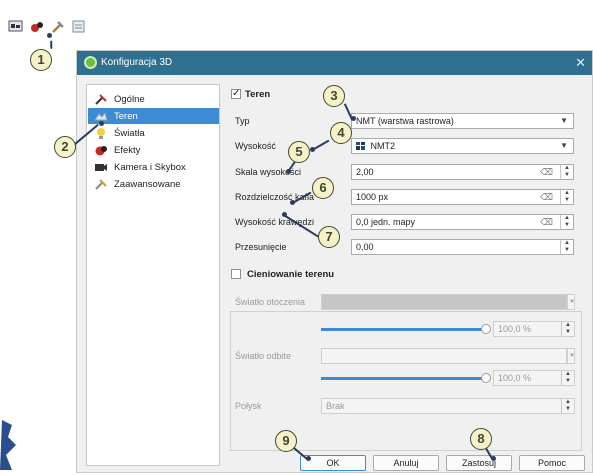 The width and height of the screenshot is (593, 475). Describe the element at coordinates (36, 26) in the screenshot. I see `3d-view-icon` at that location.